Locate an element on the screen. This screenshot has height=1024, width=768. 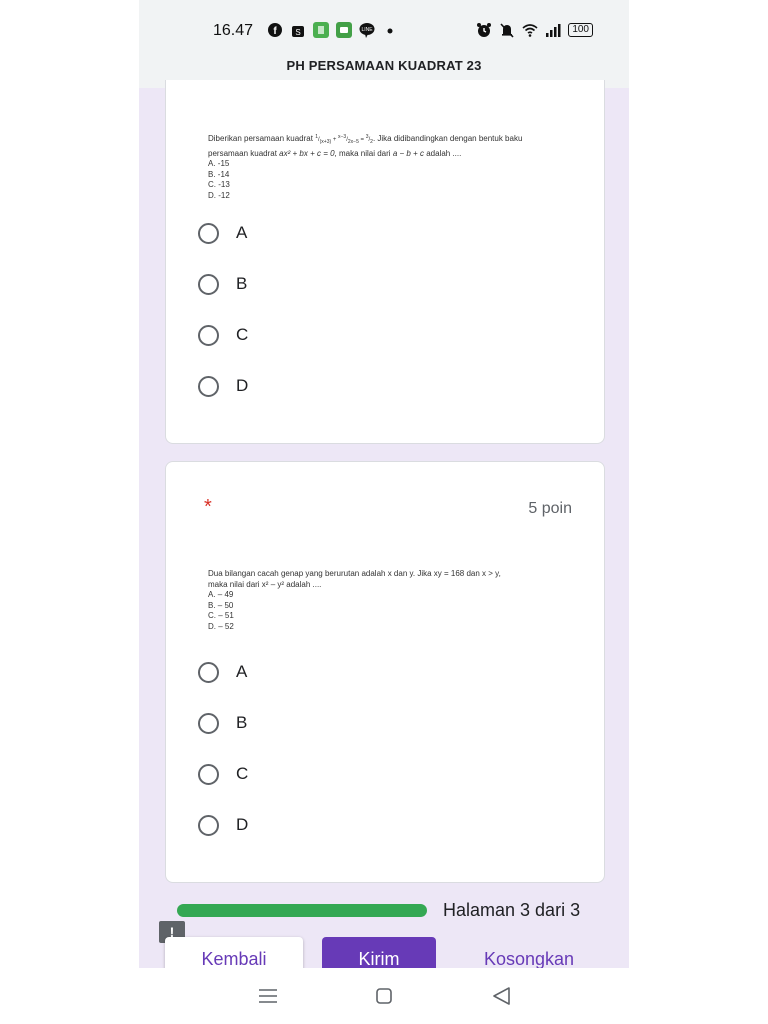
question-2-choice-c: C. – 51 is located at coordinates (221, 615).